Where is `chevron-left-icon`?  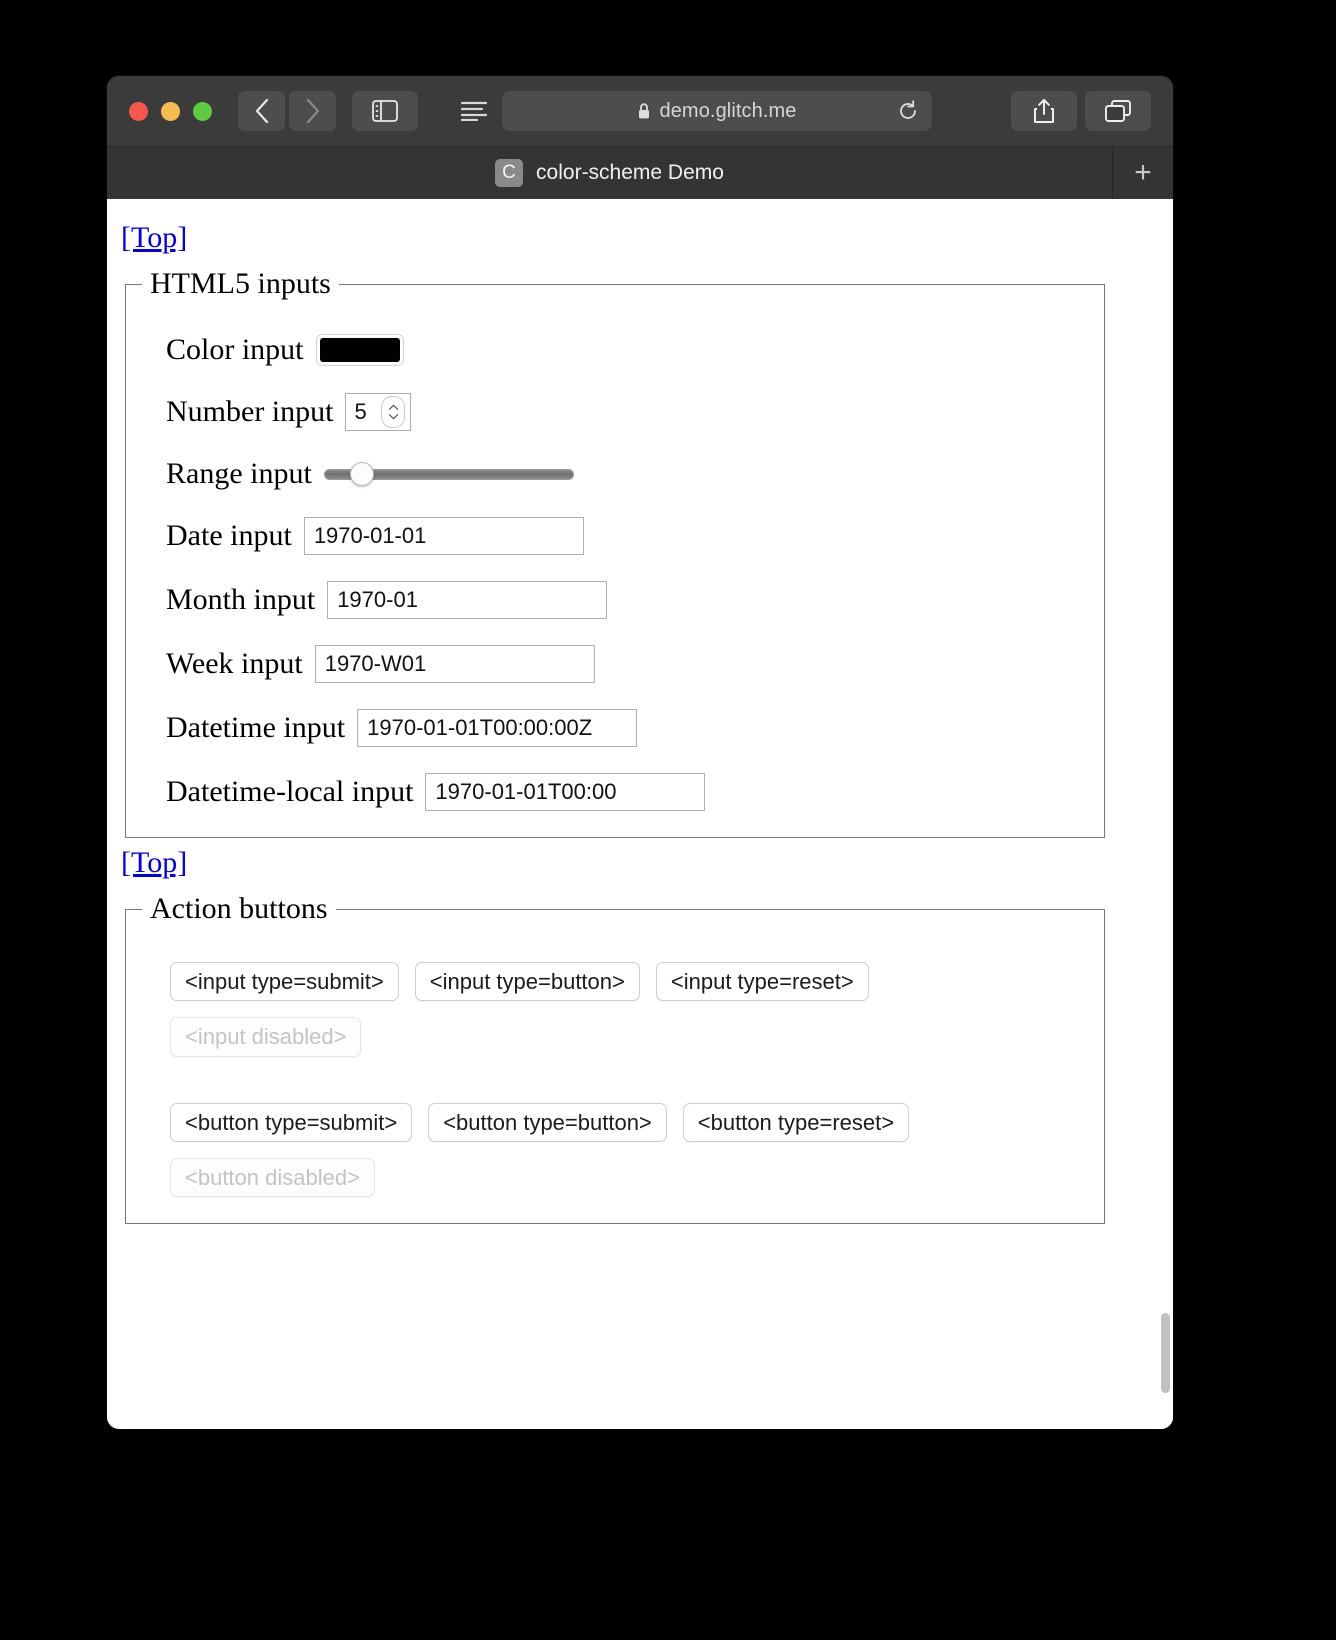 chevron-left-icon is located at coordinates (261, 111).